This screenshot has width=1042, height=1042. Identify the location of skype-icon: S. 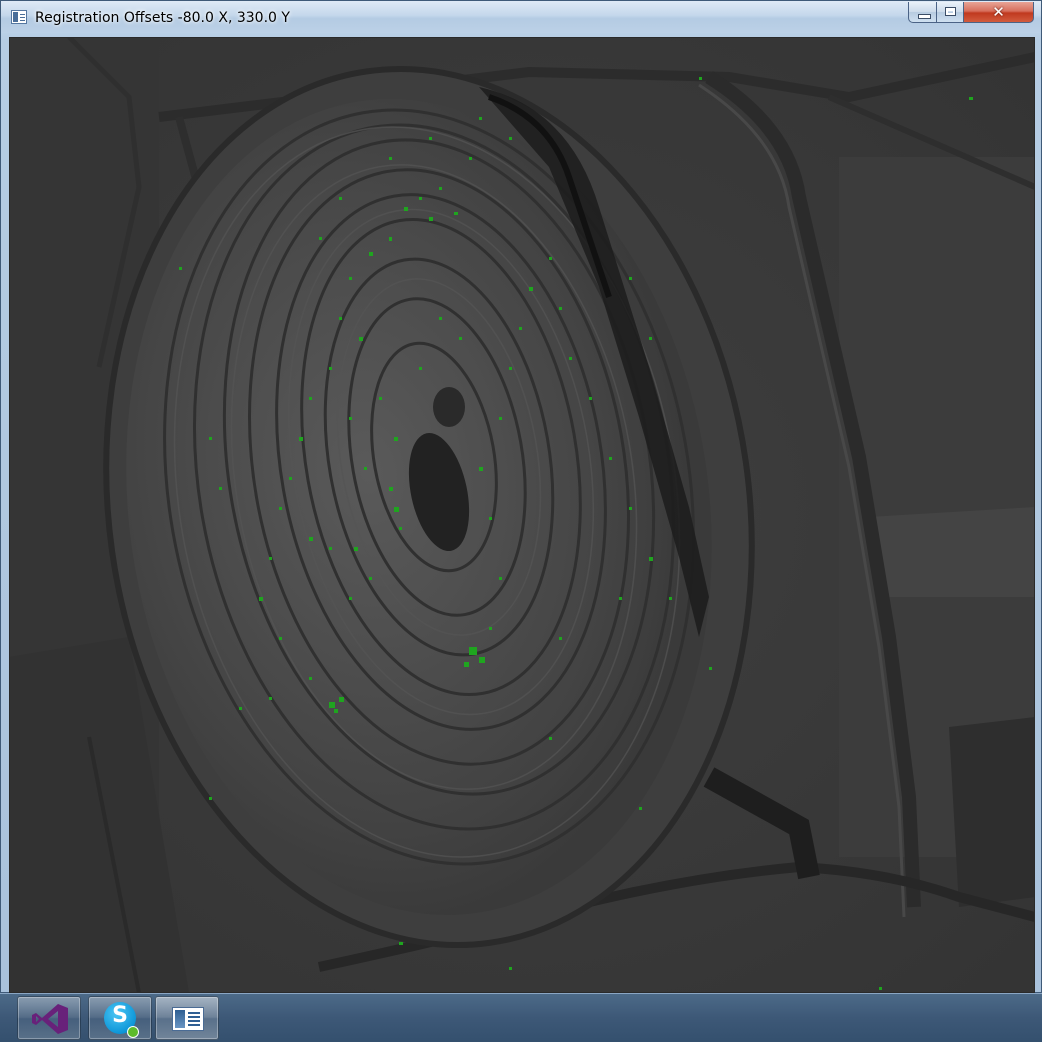
(121, 1020).